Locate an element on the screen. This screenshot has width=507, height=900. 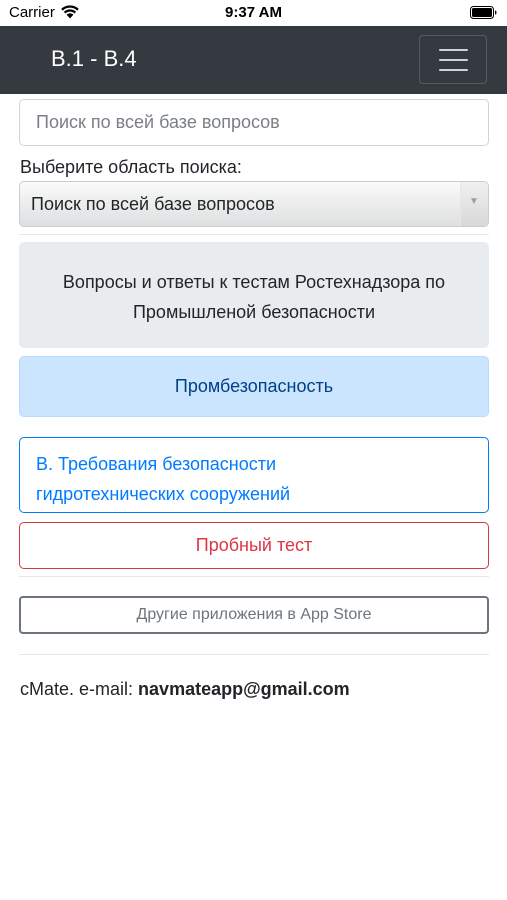
topic-label-line-1: В. Требования безопасности is located at coordinates (156, 464).